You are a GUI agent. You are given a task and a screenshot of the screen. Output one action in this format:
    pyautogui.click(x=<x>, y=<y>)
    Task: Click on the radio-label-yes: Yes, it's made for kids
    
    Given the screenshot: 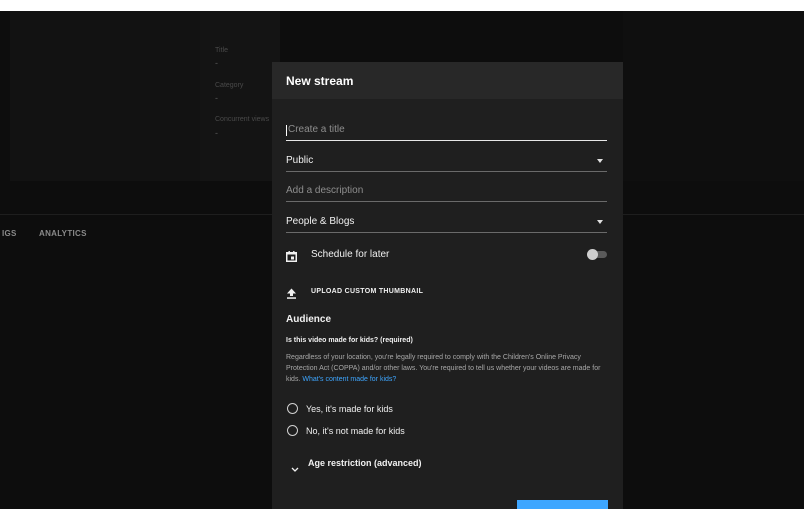 What is the action you would take?
    pyautogui.click(x=349, y=408)
    